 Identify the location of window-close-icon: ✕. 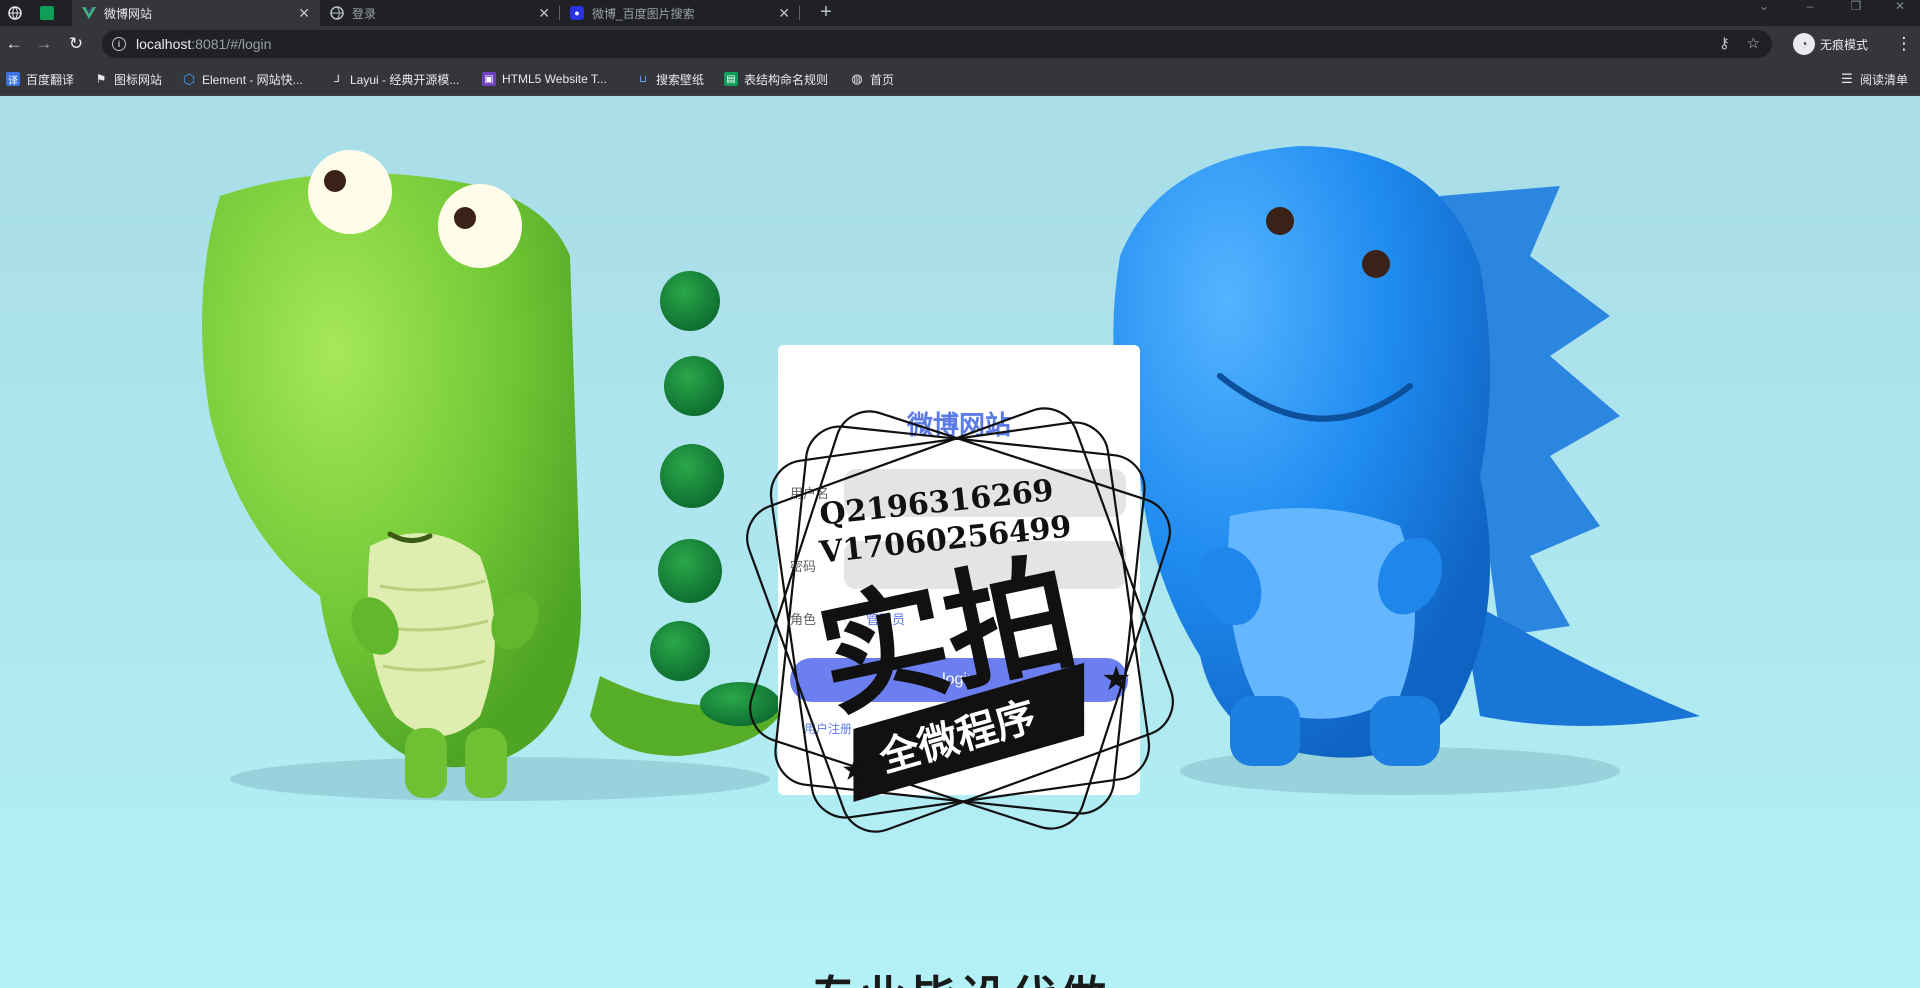
(1900, 8).